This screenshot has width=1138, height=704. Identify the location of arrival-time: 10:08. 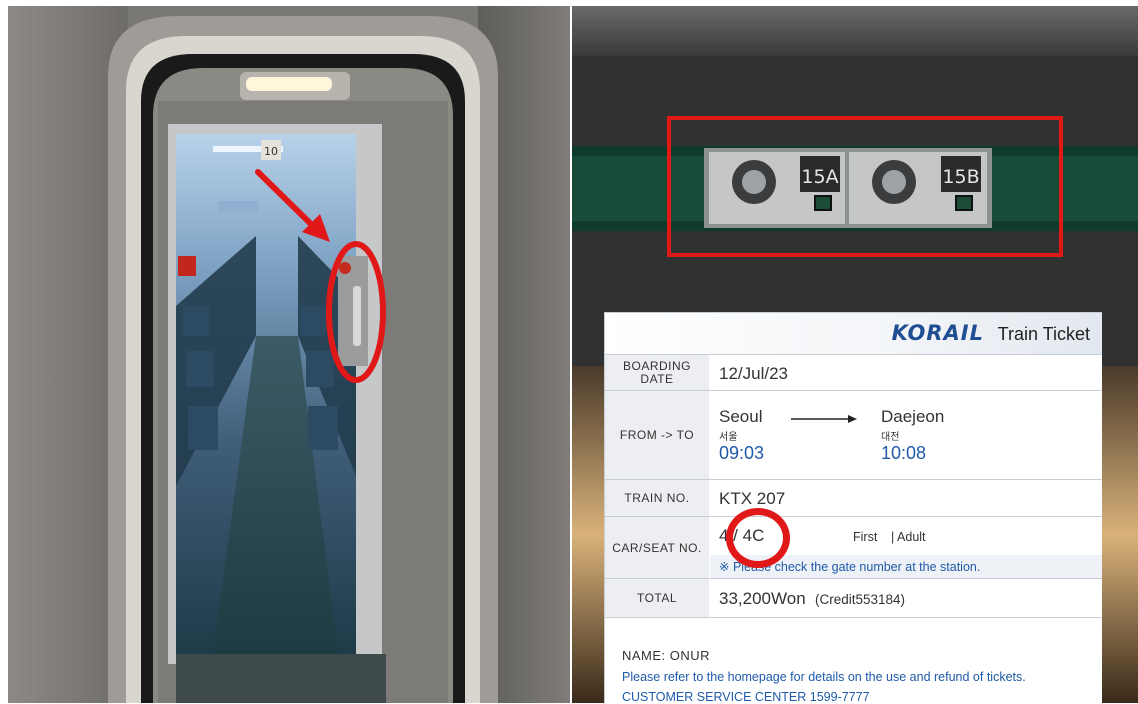
(904, 453).